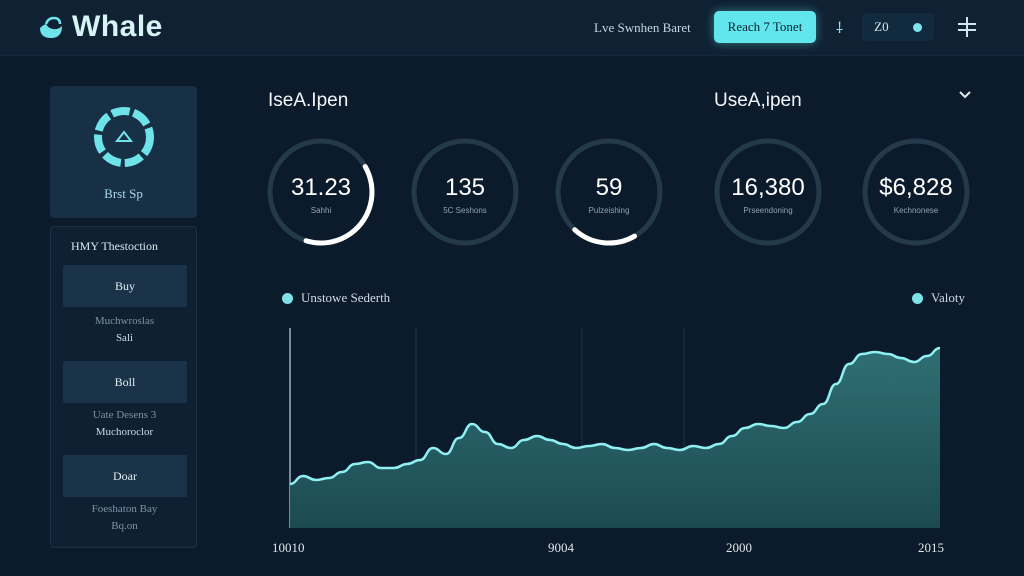 The width and height of the screenshot is (1024, 576). Describe the element at coordinates (124, 432) in the screenshot. I see `sell-sub-2: Muchoroclor` at that location.